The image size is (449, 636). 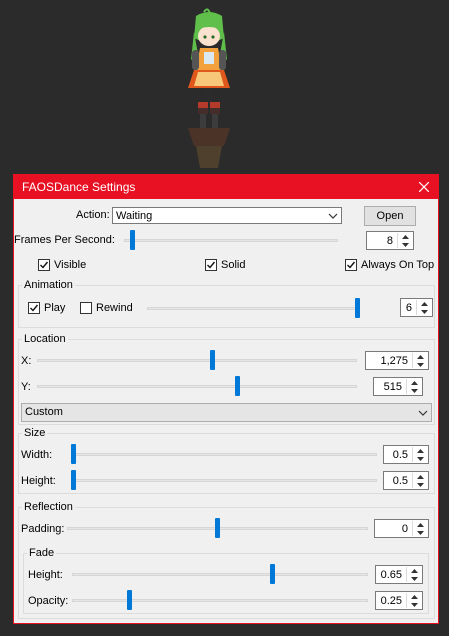 What do you see at coordinates (86, 308) in the screenshot?
I see `rewind-checkbox` at bounding box center [86, 308].